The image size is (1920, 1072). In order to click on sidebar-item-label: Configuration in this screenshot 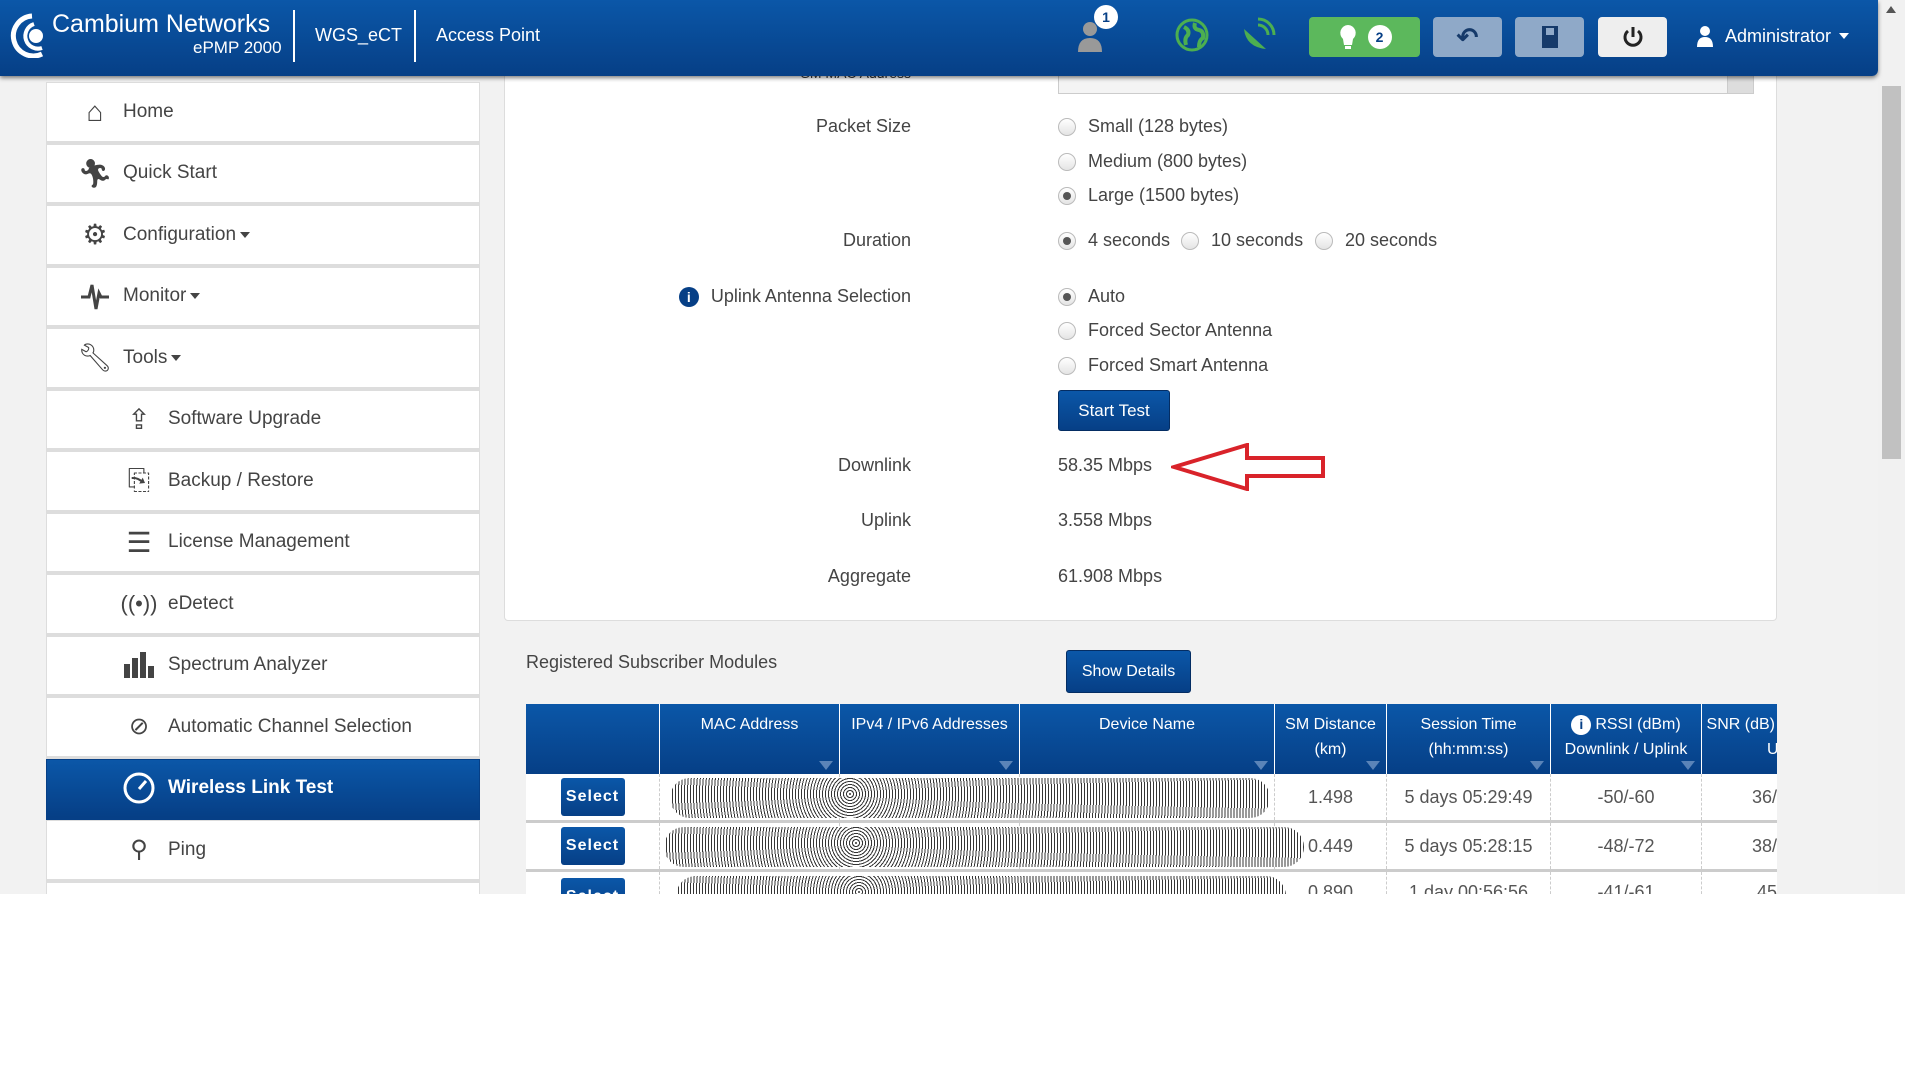, I will do `click(180, 234)`.